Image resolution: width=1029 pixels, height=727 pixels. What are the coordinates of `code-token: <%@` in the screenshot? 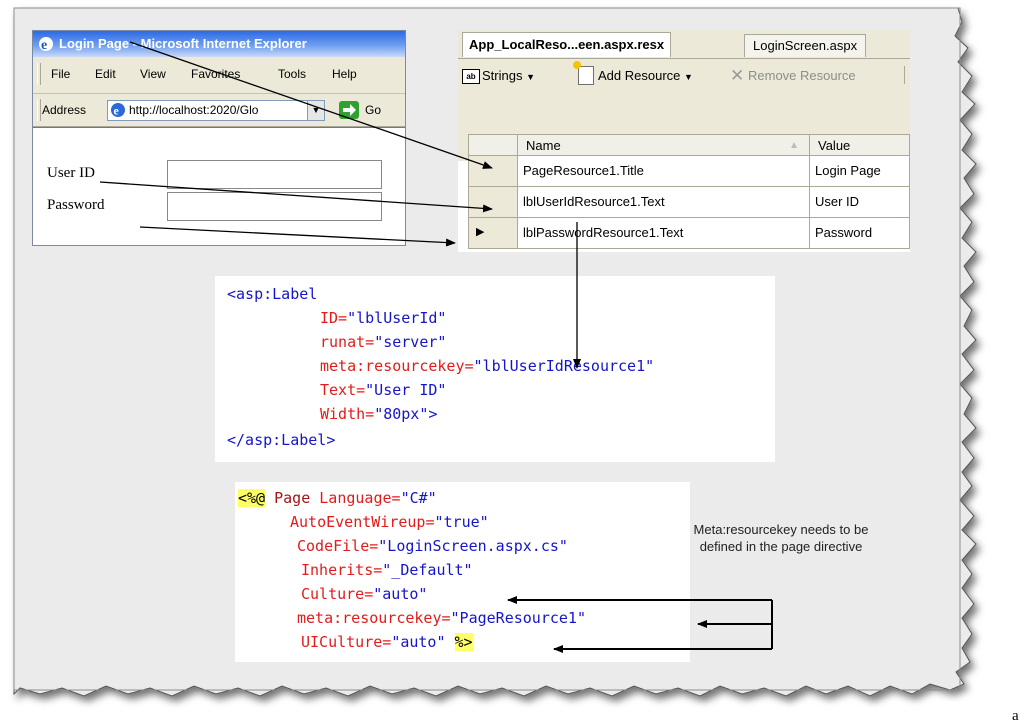 It's located at (252, 498).